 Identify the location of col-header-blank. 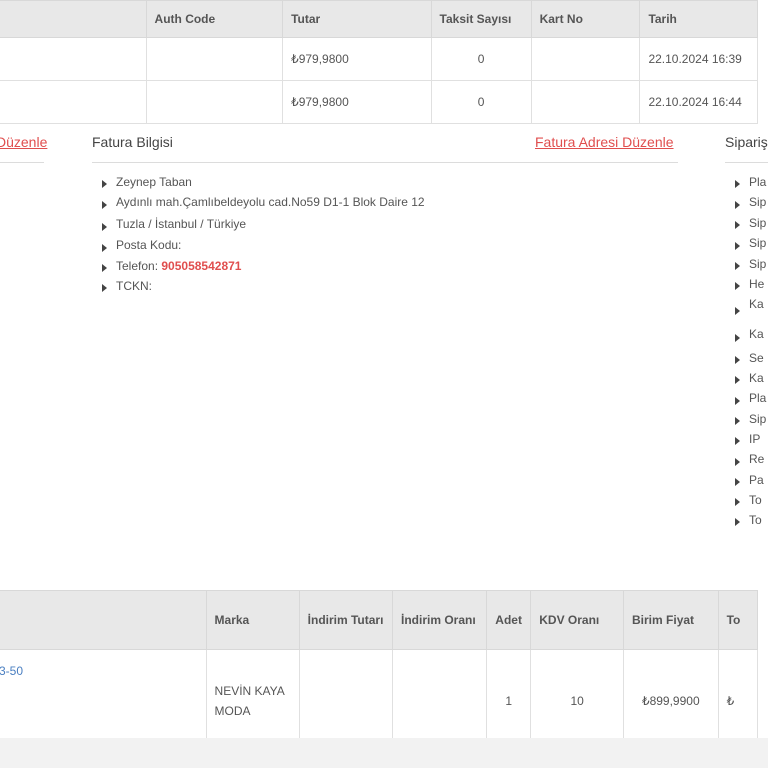
(73, 19).